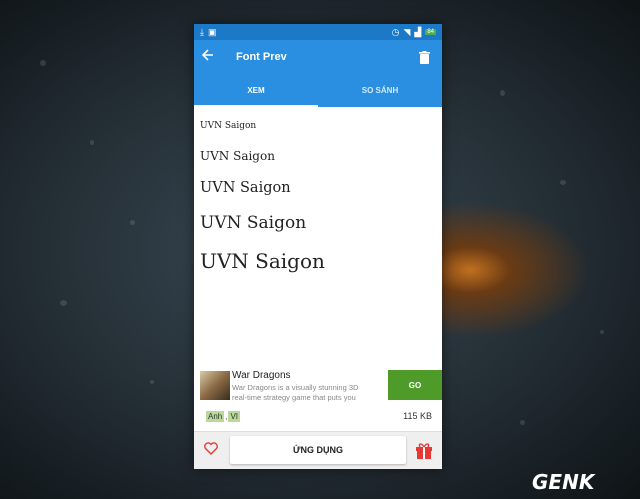 The image size is (640, 499). I want to click on tag-language: VI, so click(234, 416).